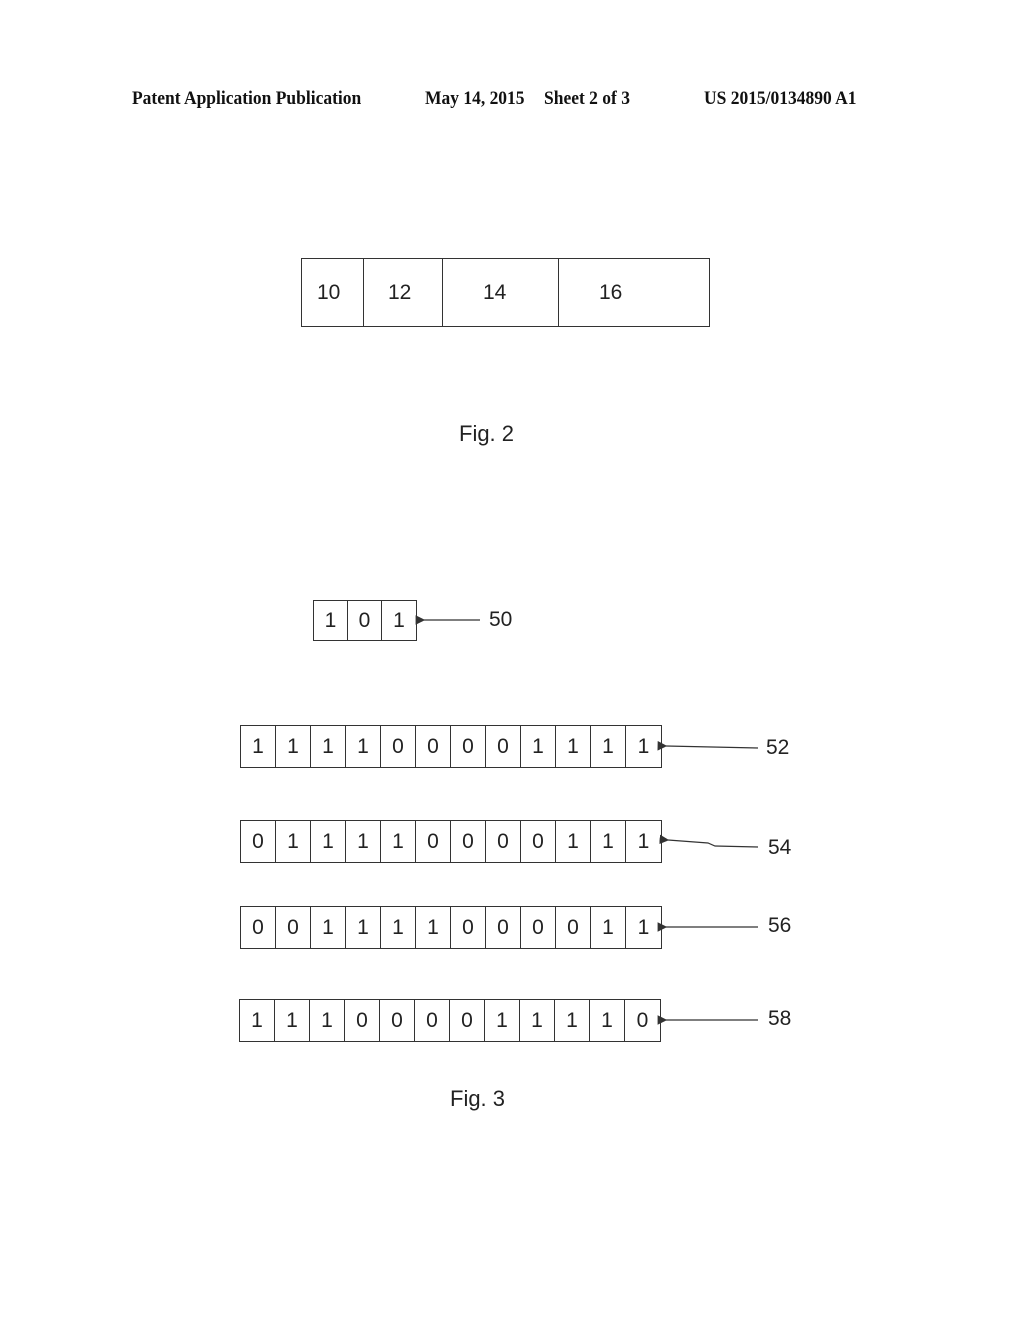 This screenshot has height=1320, width=1024. Describe the element at coordinates (478, 1098) in the screenshot. I see `fig3-caption: Fig. 3` at that location.